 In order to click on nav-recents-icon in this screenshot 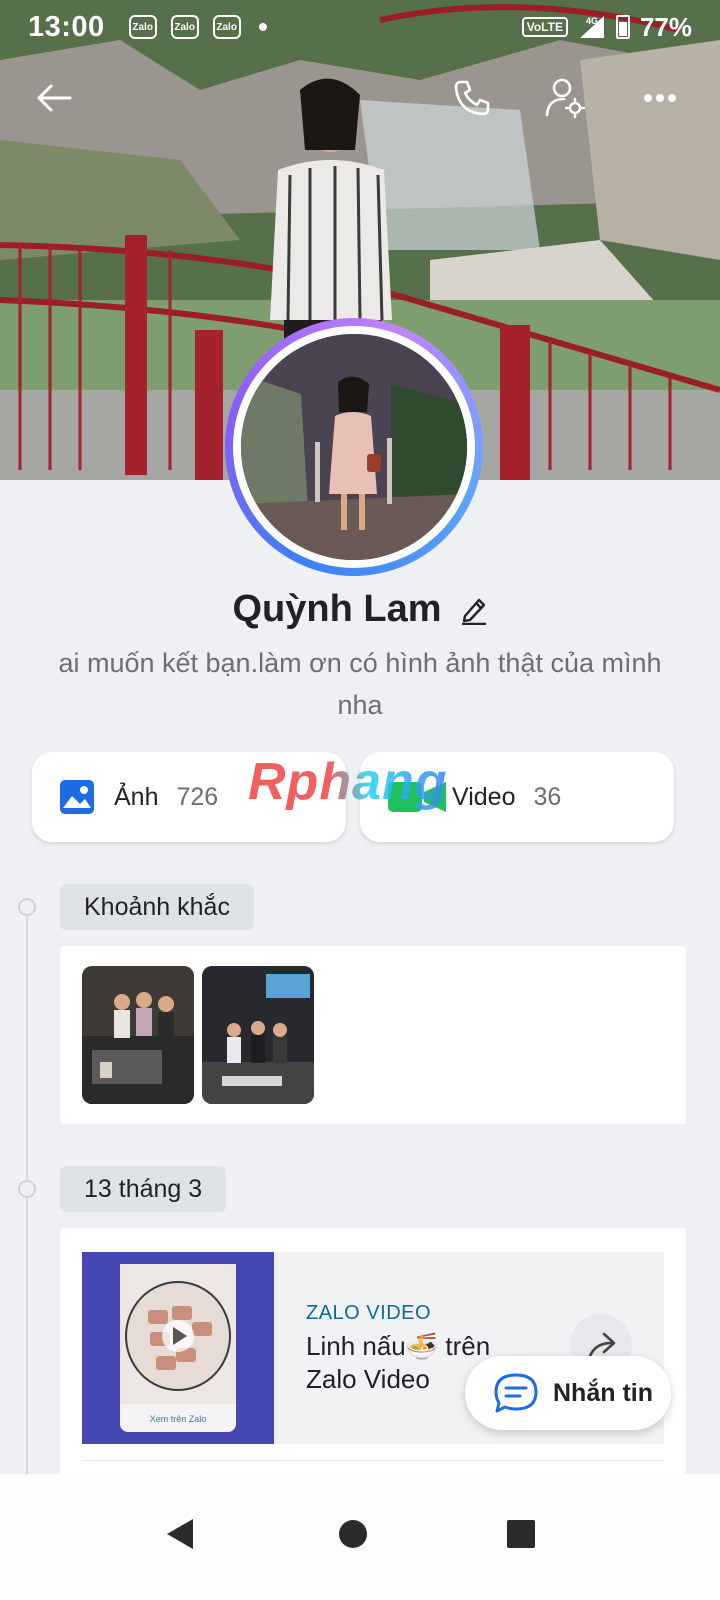, I will do `click(521, 1534)`.